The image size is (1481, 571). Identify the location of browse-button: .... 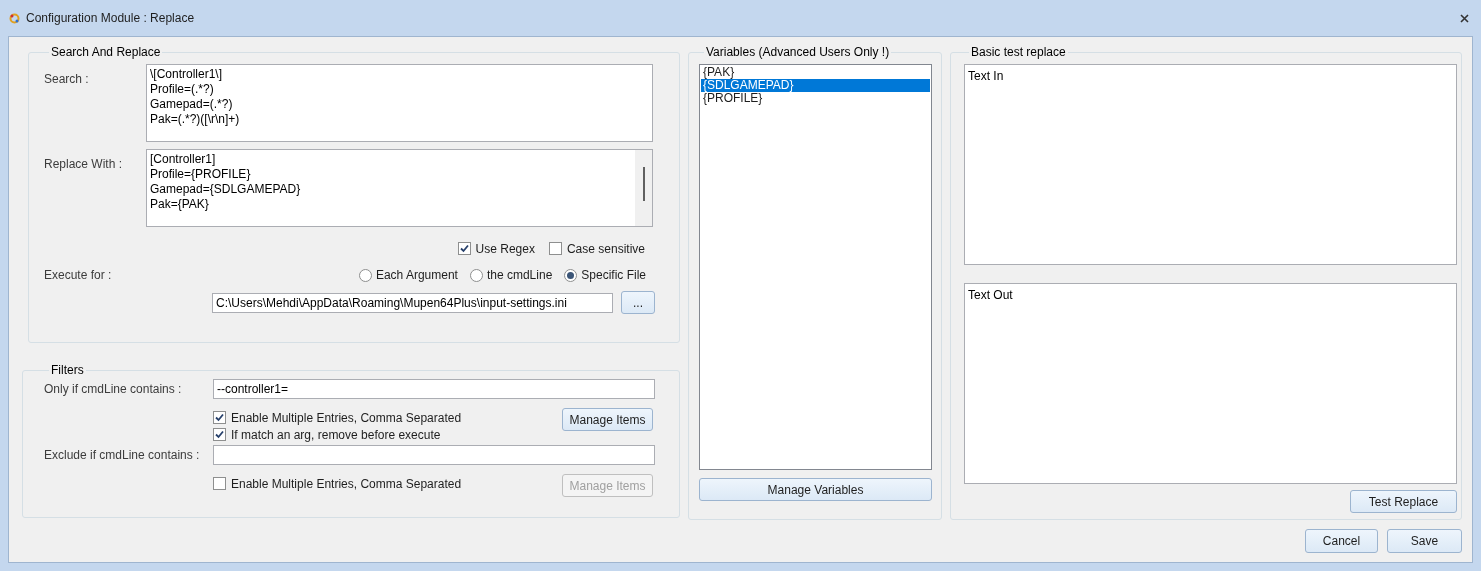
(638, 302).